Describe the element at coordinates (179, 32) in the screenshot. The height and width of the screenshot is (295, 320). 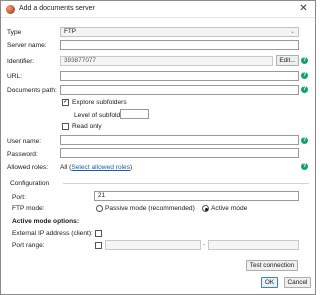
I see `type-select: FTP ⌄` at that location.